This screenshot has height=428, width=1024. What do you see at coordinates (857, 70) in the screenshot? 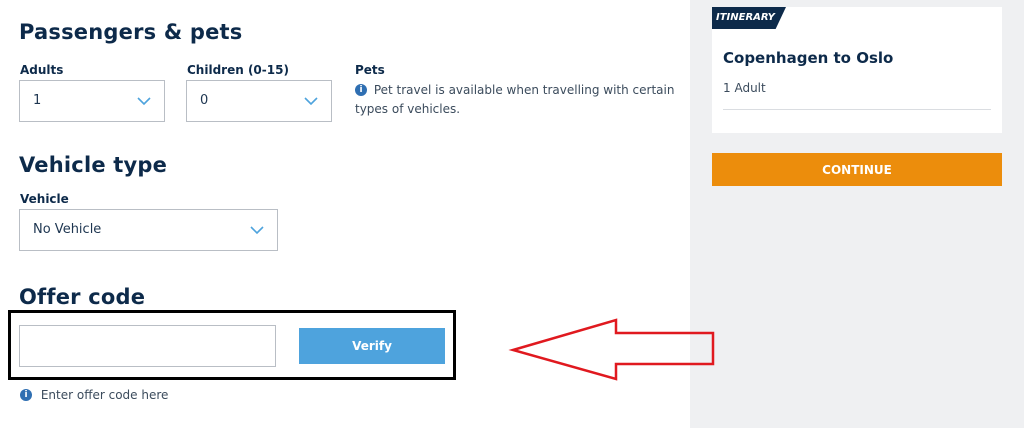
I see `itinerary-card: ITINERARY Copenhagen to Oslo 1 Adult` at bounding box center [857, 70].